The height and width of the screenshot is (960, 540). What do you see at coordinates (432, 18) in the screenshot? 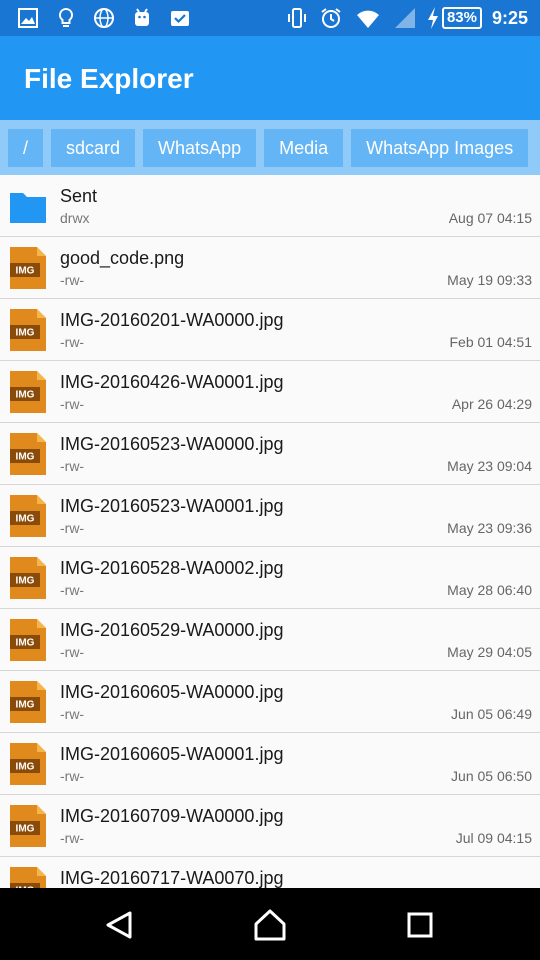
I see `charging-icon` at bounding box center [432, 18].